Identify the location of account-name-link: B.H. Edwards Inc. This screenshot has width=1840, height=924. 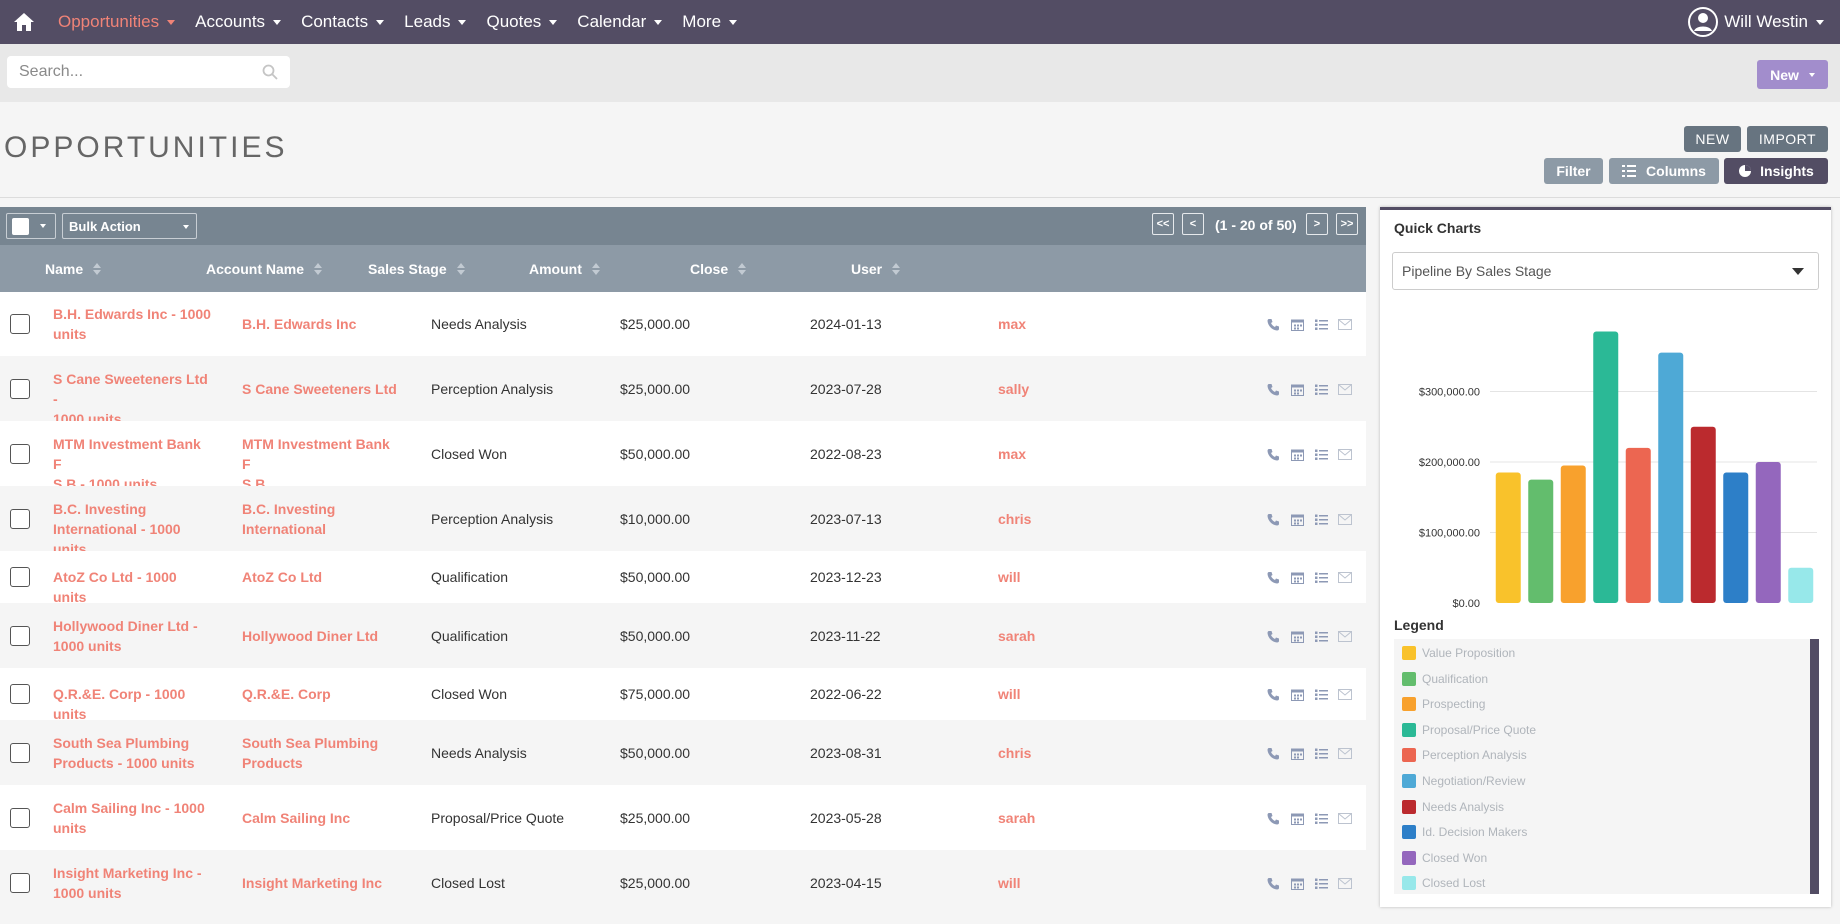
(322, 324).